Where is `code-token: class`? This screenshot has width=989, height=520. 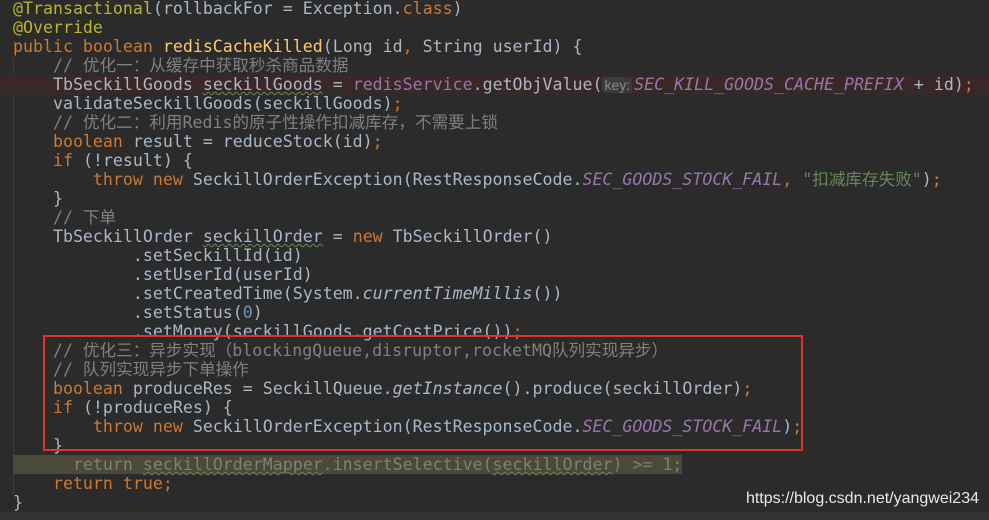 code-token: class is located at coordinates (427, 9).